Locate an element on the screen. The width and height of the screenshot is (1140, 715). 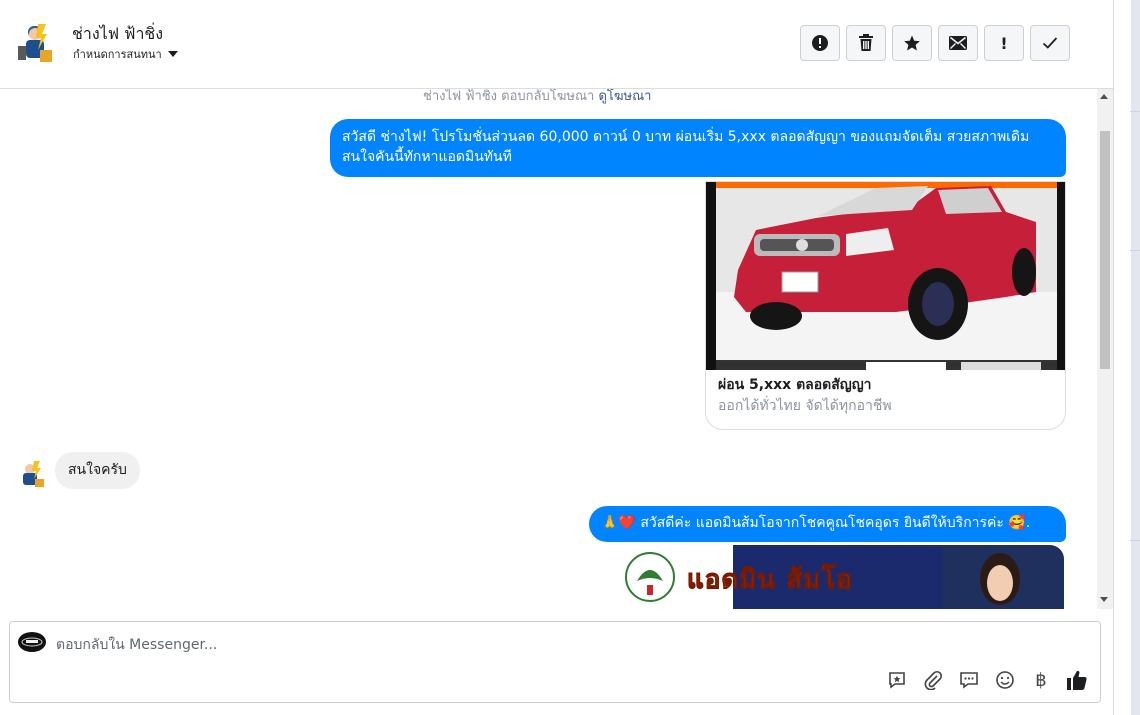
mark-unread-button is located at coordinates (958, 43).